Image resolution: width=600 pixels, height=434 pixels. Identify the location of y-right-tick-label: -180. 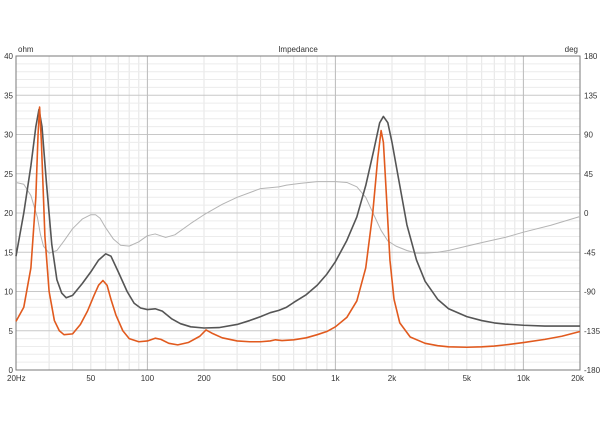
(592, 370).